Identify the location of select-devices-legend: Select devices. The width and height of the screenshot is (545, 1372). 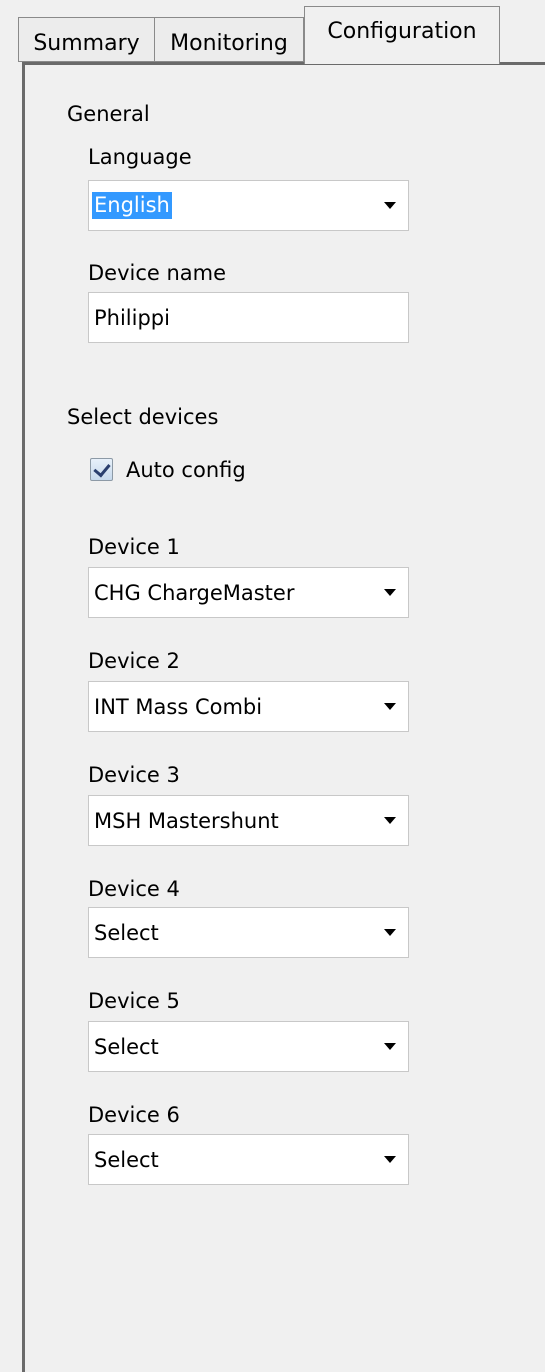
(143, 417).